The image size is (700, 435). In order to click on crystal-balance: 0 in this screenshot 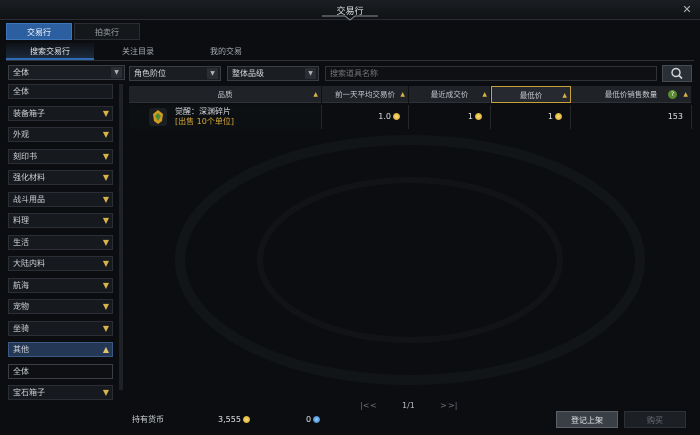, I will do `click(313, 420)`.